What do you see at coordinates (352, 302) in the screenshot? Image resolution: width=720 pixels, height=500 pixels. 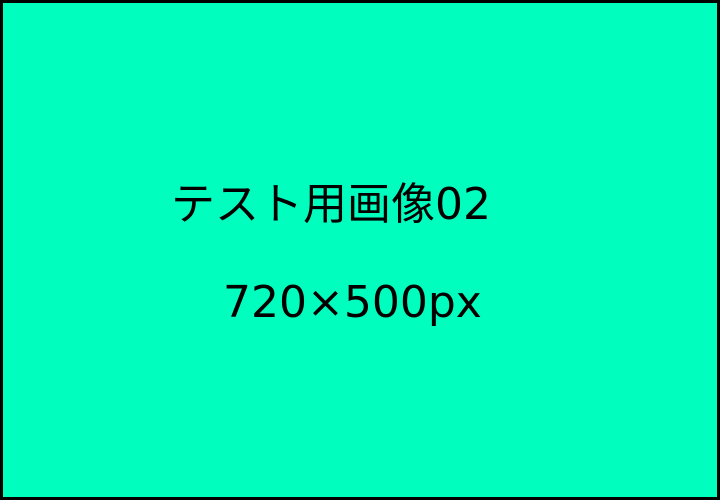 I see `image-size-text: 720×500px` at bounding box center [352, 302].